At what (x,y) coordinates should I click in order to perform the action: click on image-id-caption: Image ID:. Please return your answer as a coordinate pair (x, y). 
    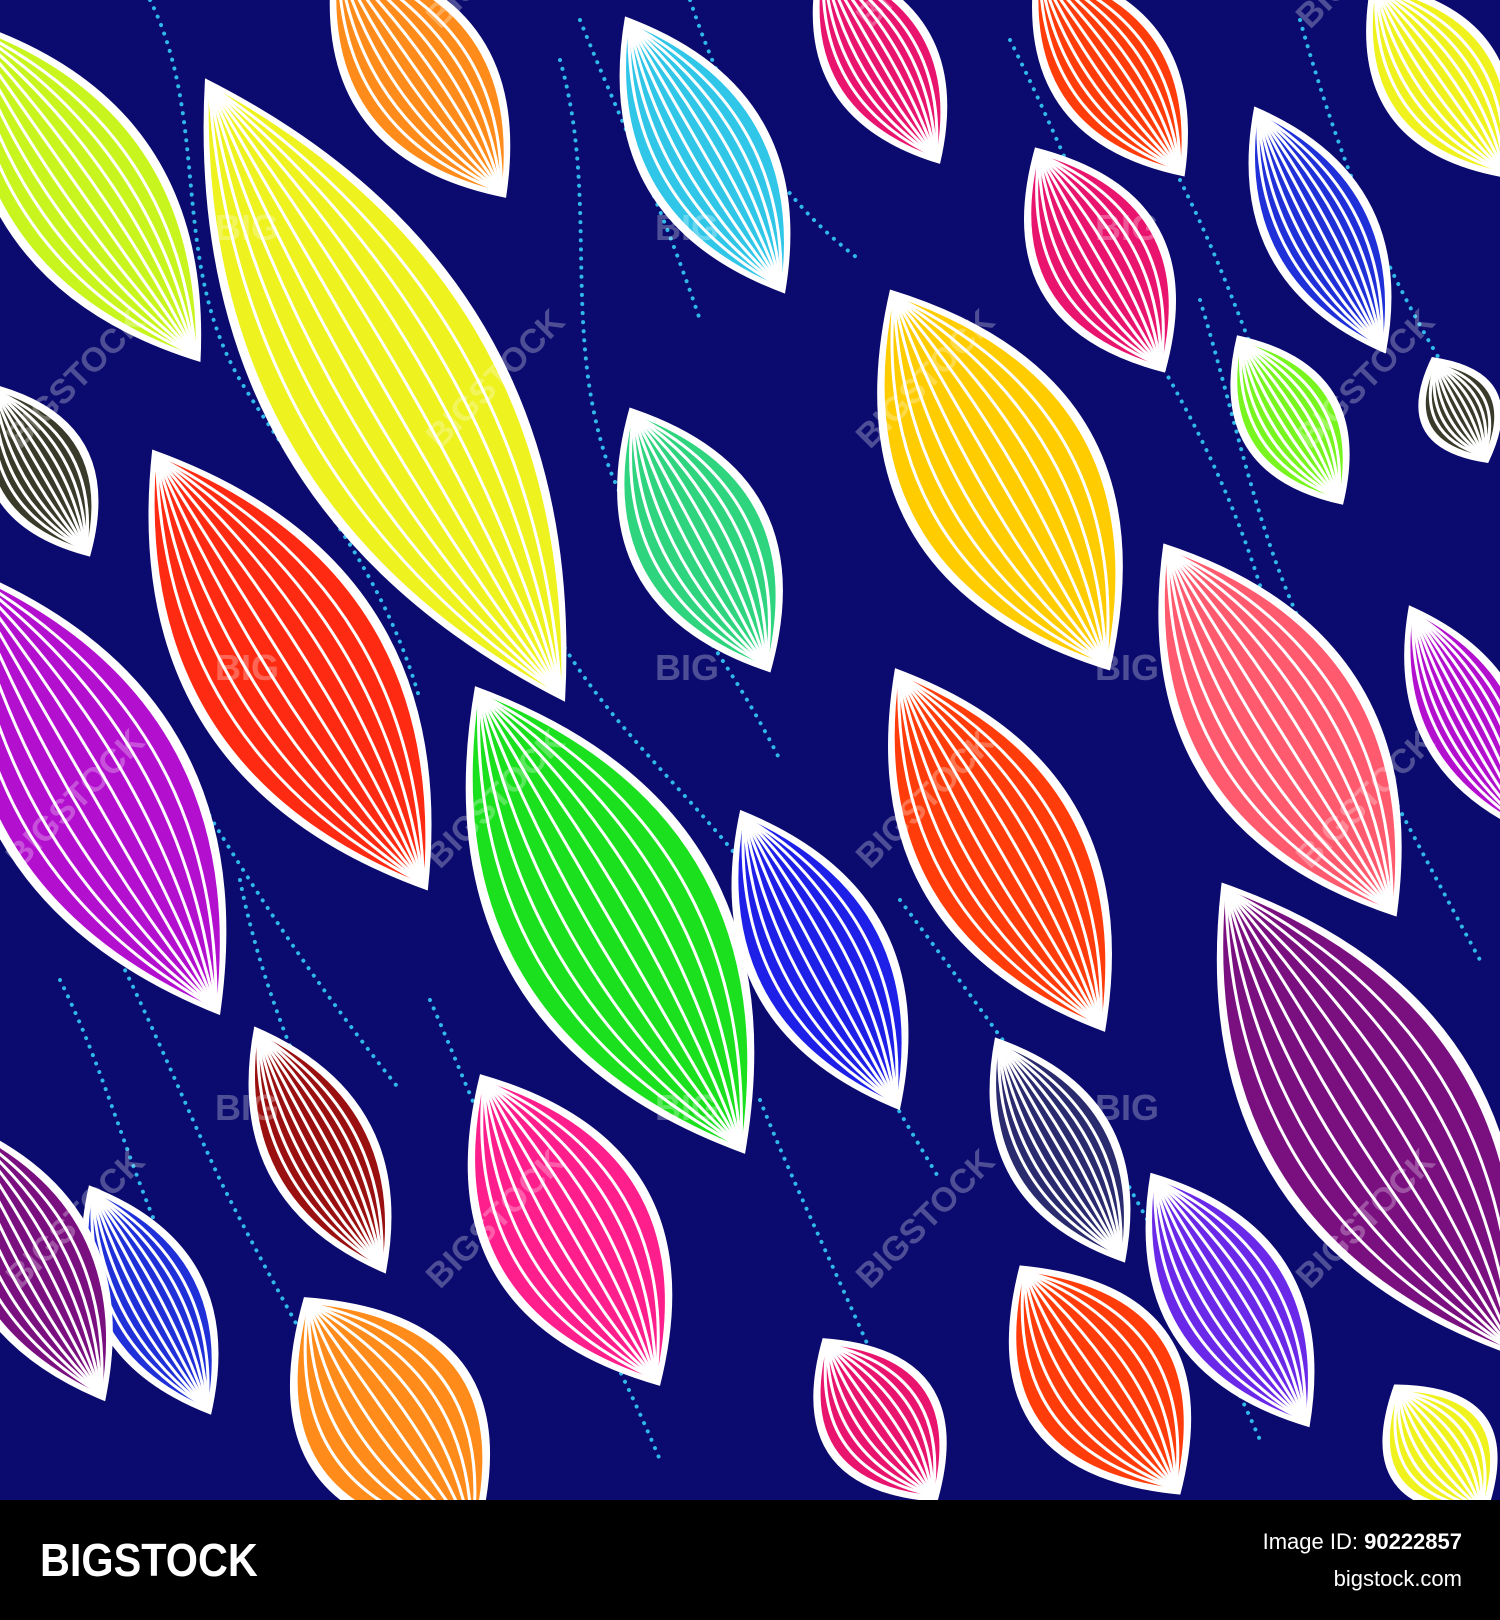
    Looking at the image, I should click on (1310, 1541).